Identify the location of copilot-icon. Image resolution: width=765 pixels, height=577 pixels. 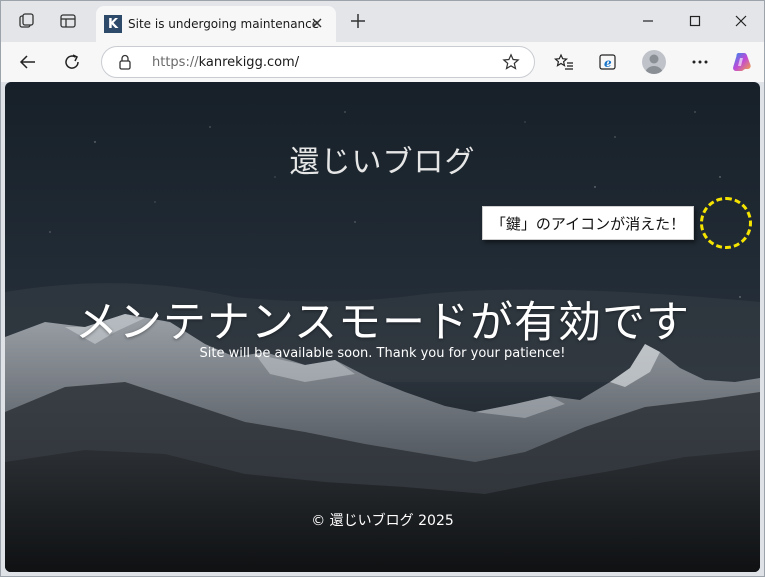
(742, 62).